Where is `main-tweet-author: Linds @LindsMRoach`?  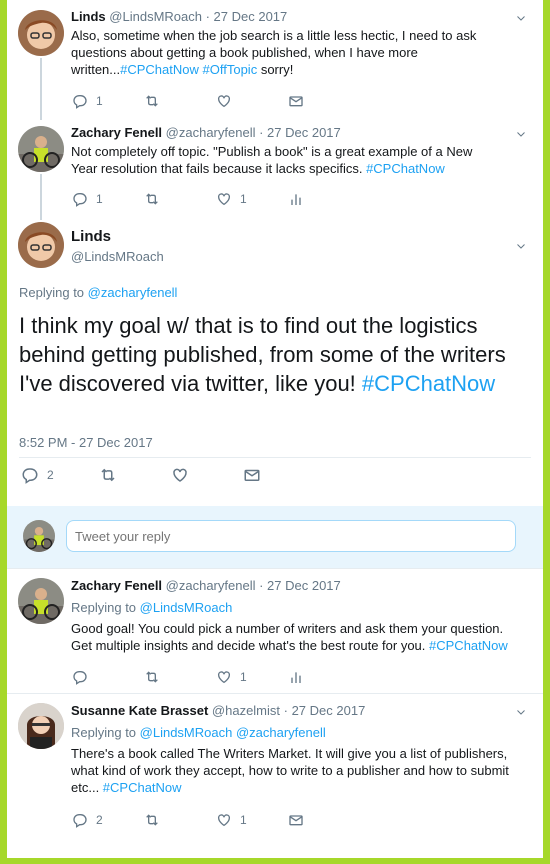
main-tweet-author: Linds @LindsMRoach is located at coordinates (117, 246).